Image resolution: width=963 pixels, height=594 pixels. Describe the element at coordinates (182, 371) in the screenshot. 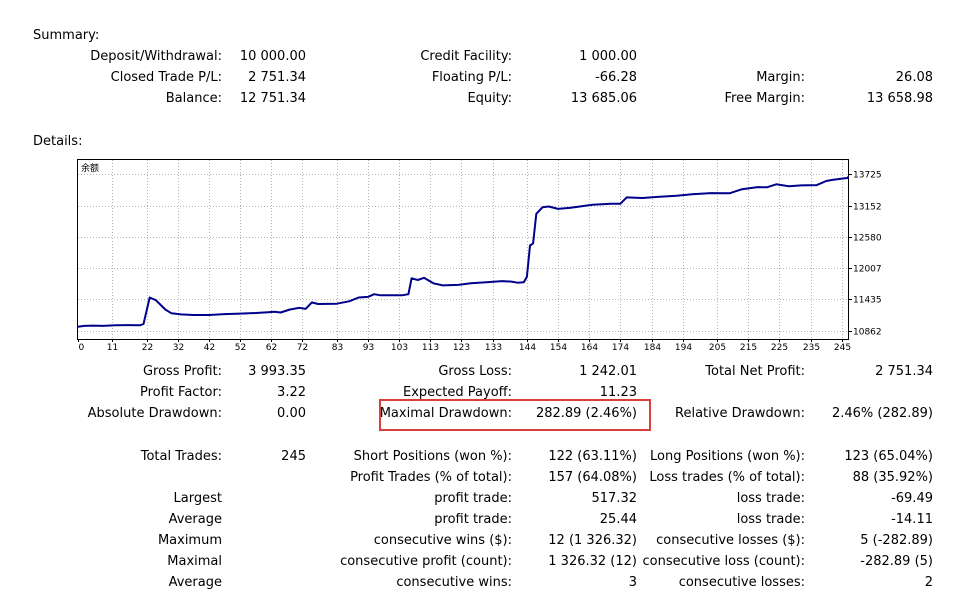

I see `gross-profit-label: Gross Profit:` at that location.